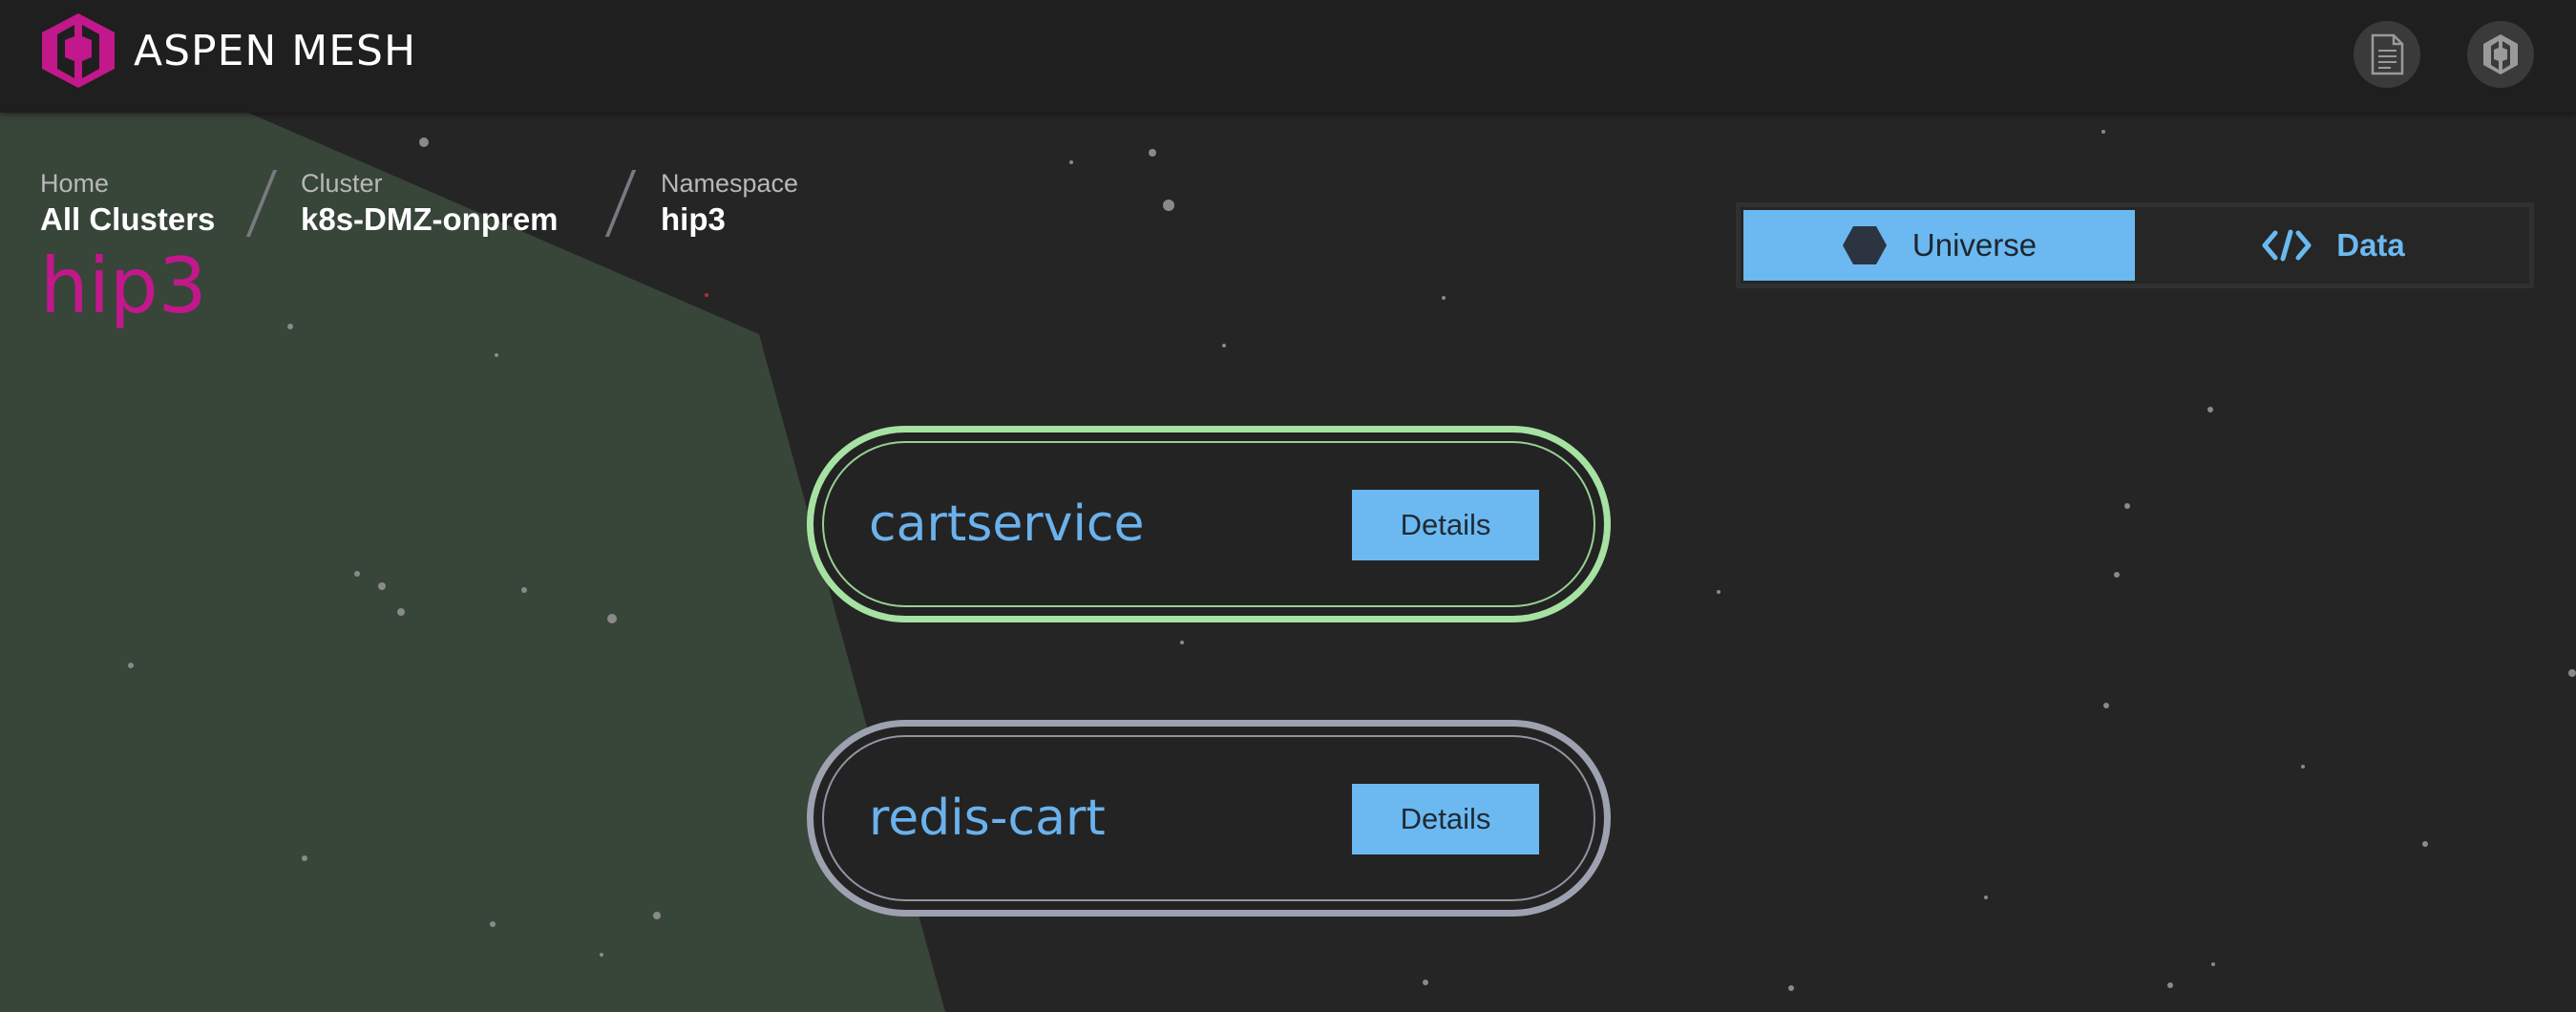 This screenshot has width=2576, height=1012. Describe the element at coordinates (128, 219) in the screenshot. I see `breadcrumb-home-value: All Clusters` at that location.